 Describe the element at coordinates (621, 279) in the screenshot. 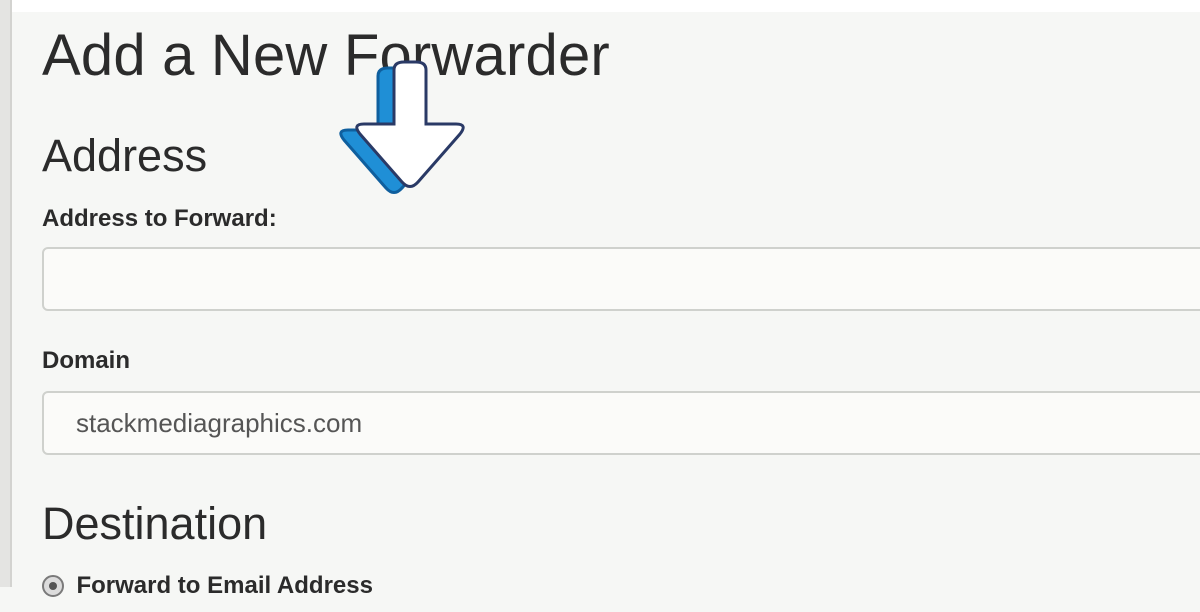

I see `address-to-forward-input` at that location.